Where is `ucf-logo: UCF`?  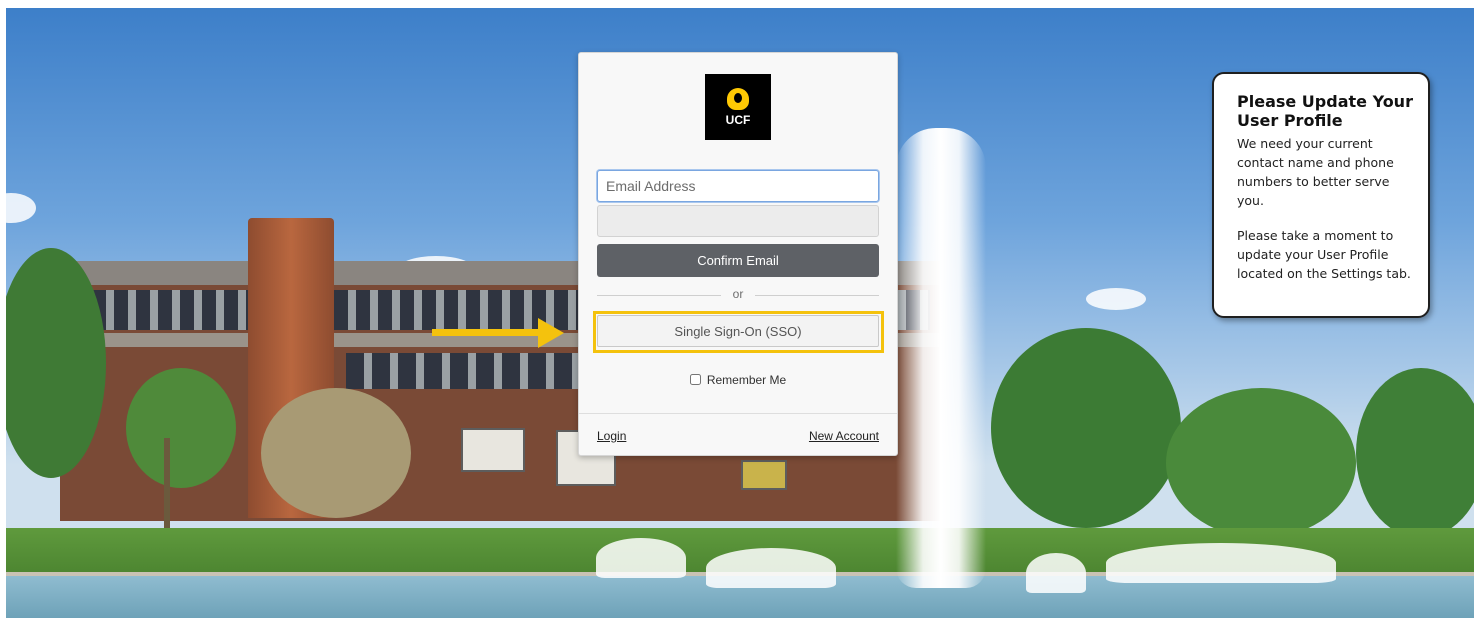
ucf-logo: UCF is located at coordinates (738, 107).